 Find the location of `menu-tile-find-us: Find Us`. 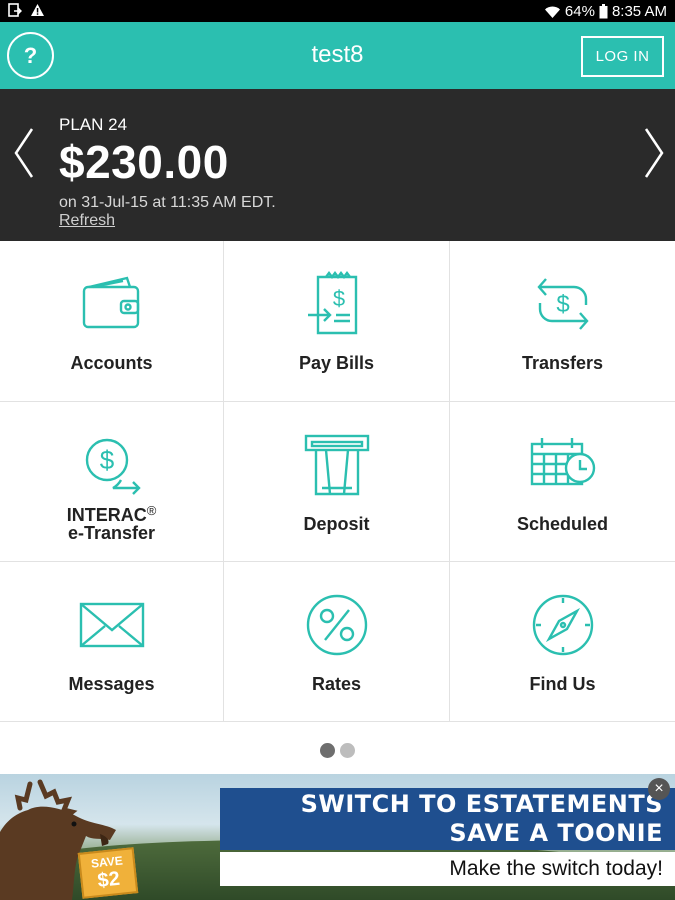

menu-tile-find-us: Find Us is located at coordinates (562, 642).